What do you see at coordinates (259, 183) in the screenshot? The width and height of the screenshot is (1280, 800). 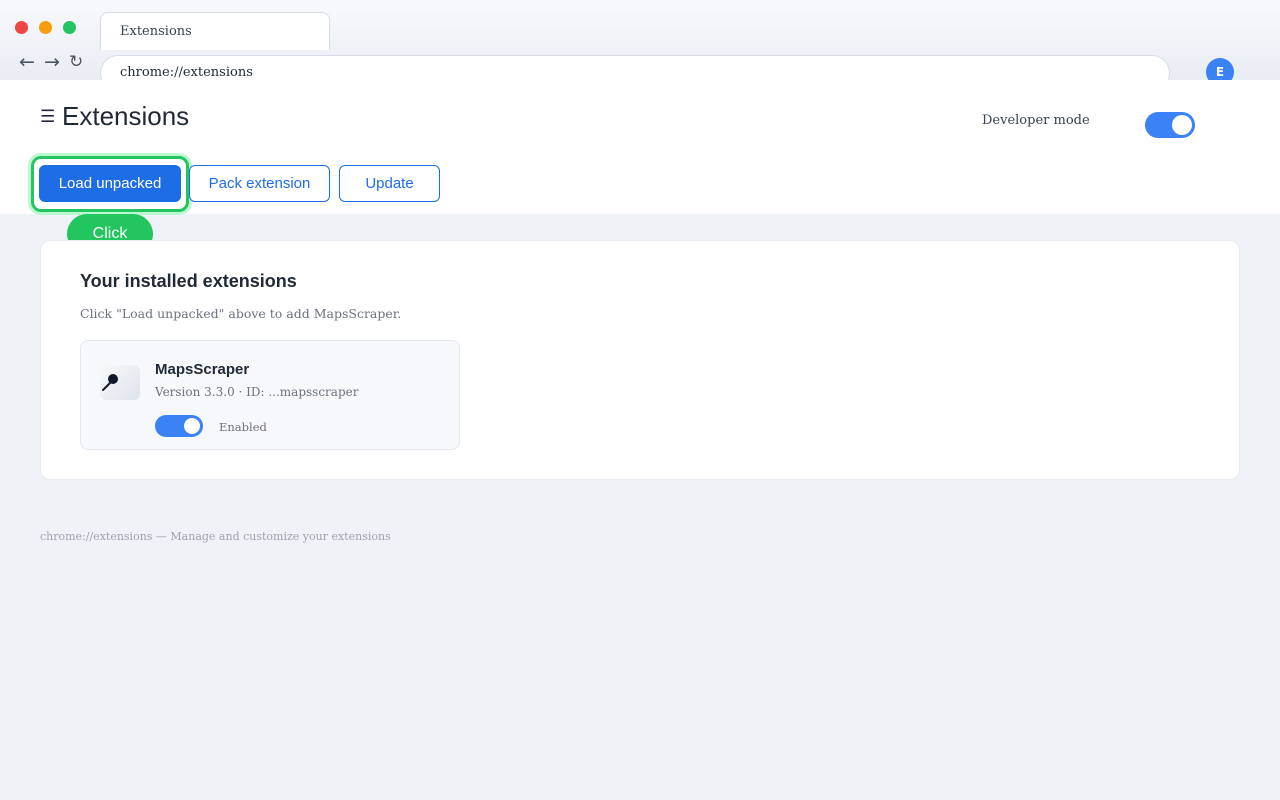 I see `pack-extension-button: Pack extension` at bounding box center [259, 183].